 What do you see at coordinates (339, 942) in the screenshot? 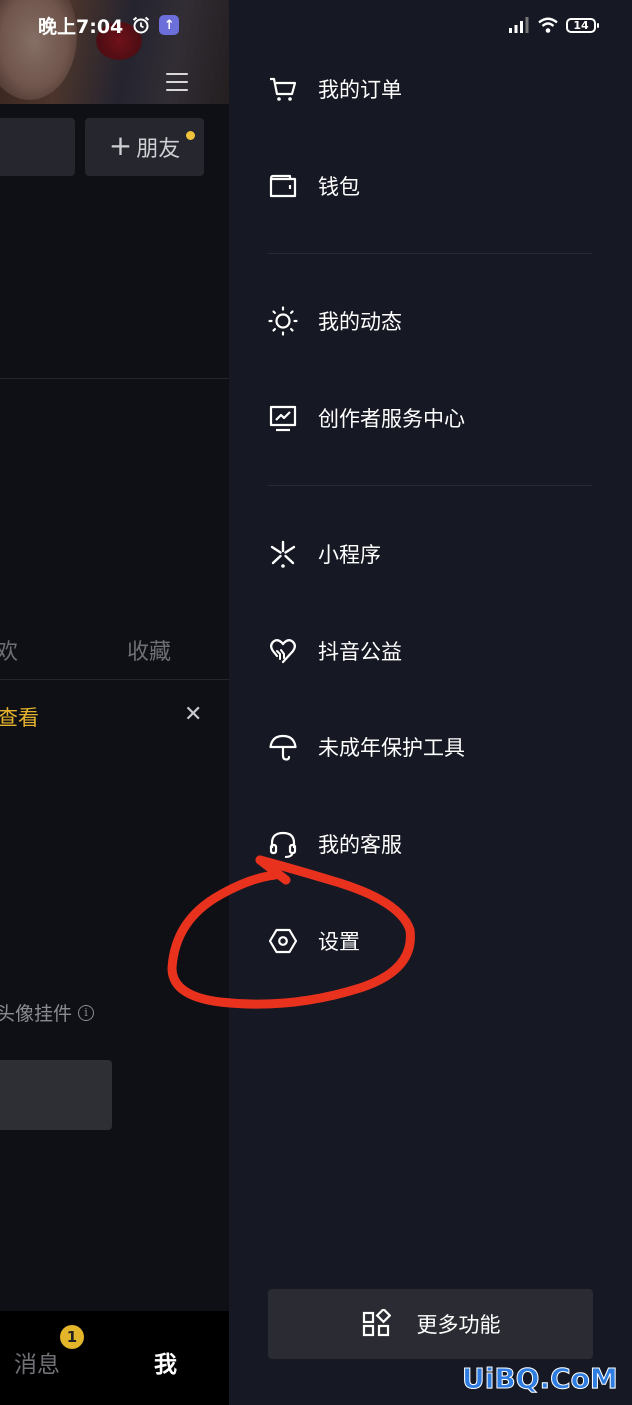
I see `menu-item-label: 设置` at bounding box center [339, 942].